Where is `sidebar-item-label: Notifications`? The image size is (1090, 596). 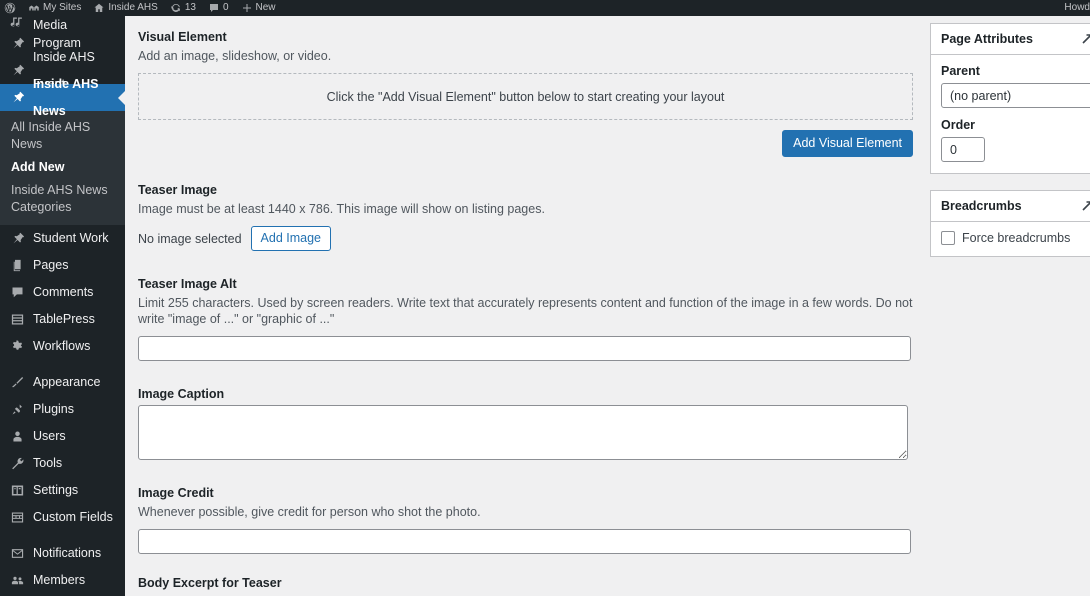
sidebar-item-label: Notifications is located at coordinates (67, 553).